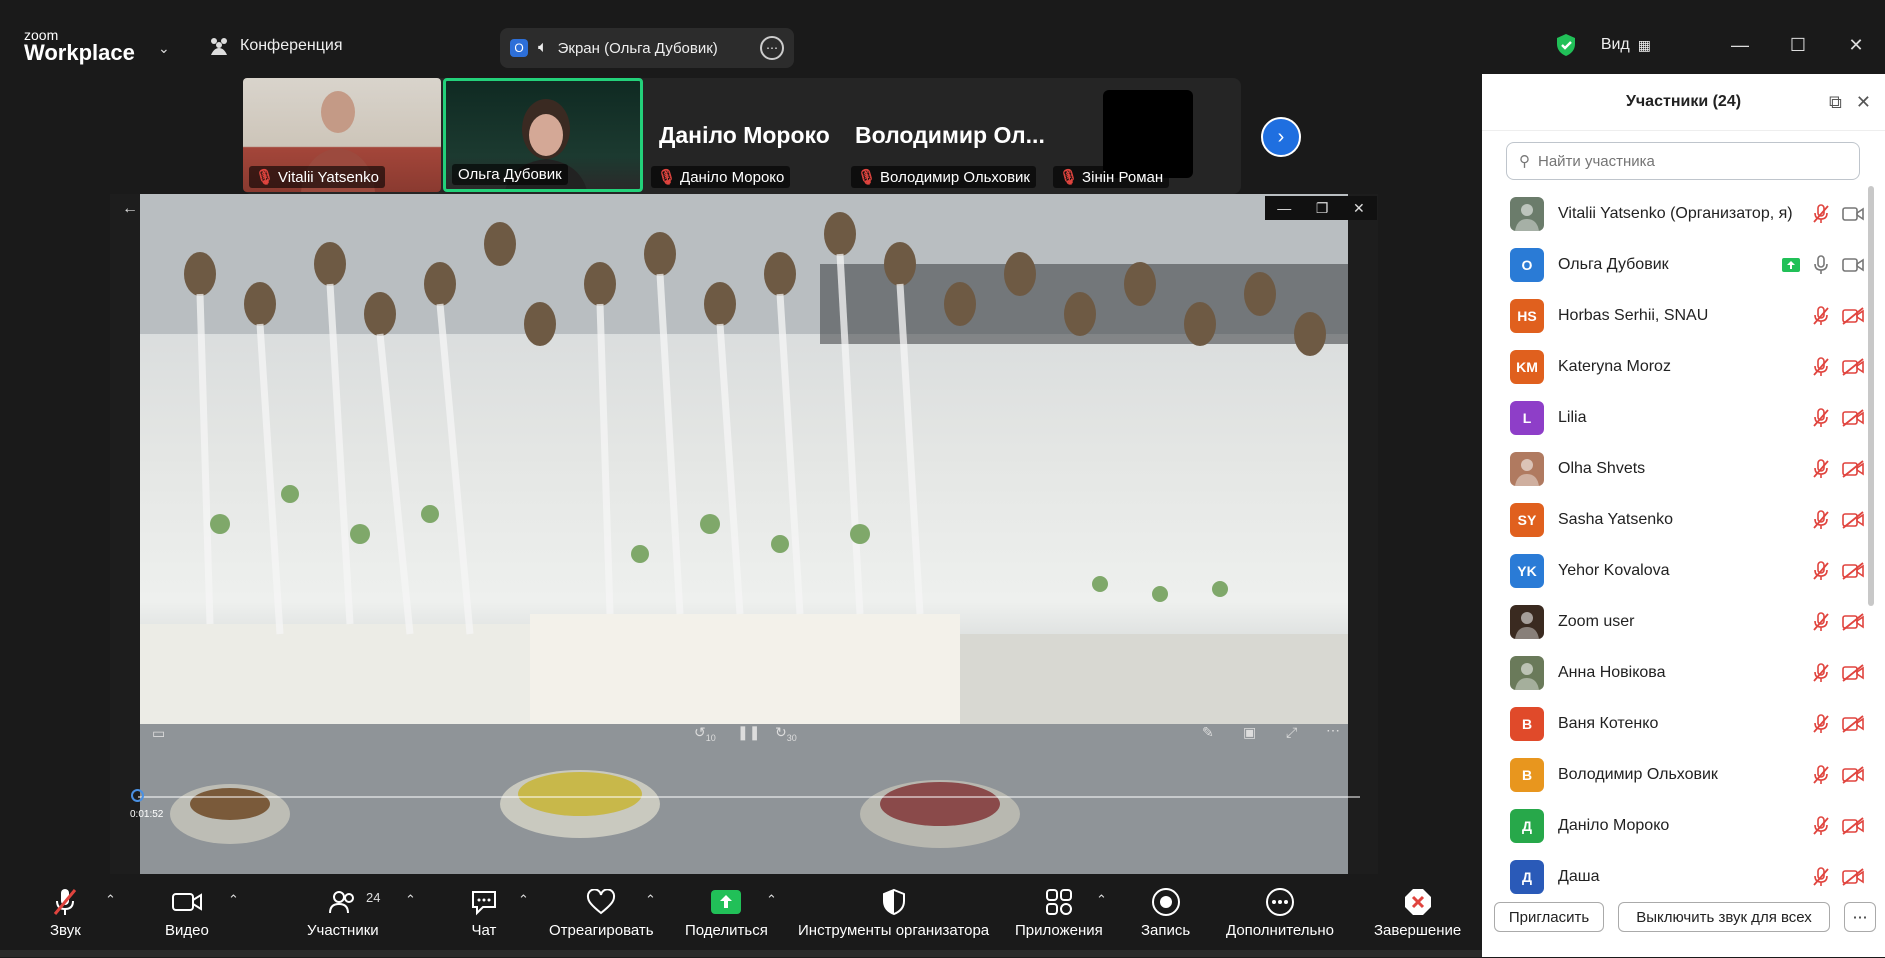 This screenshot has width=1885, height=958. What do you see at coordinates (1677, 621) in the screenshot?
I see `participant-row: Zoom user` at bounding box center [1677, 621].